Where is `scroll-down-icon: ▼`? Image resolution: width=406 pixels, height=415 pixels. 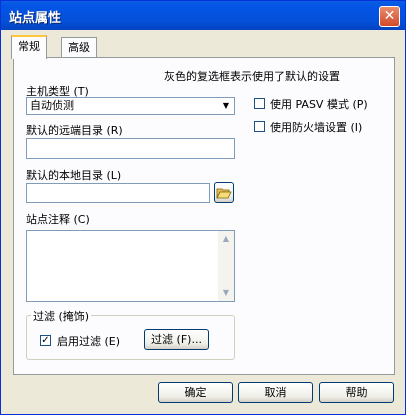 scroll-down-icon: ▼ is located at coordinates (226, 293).